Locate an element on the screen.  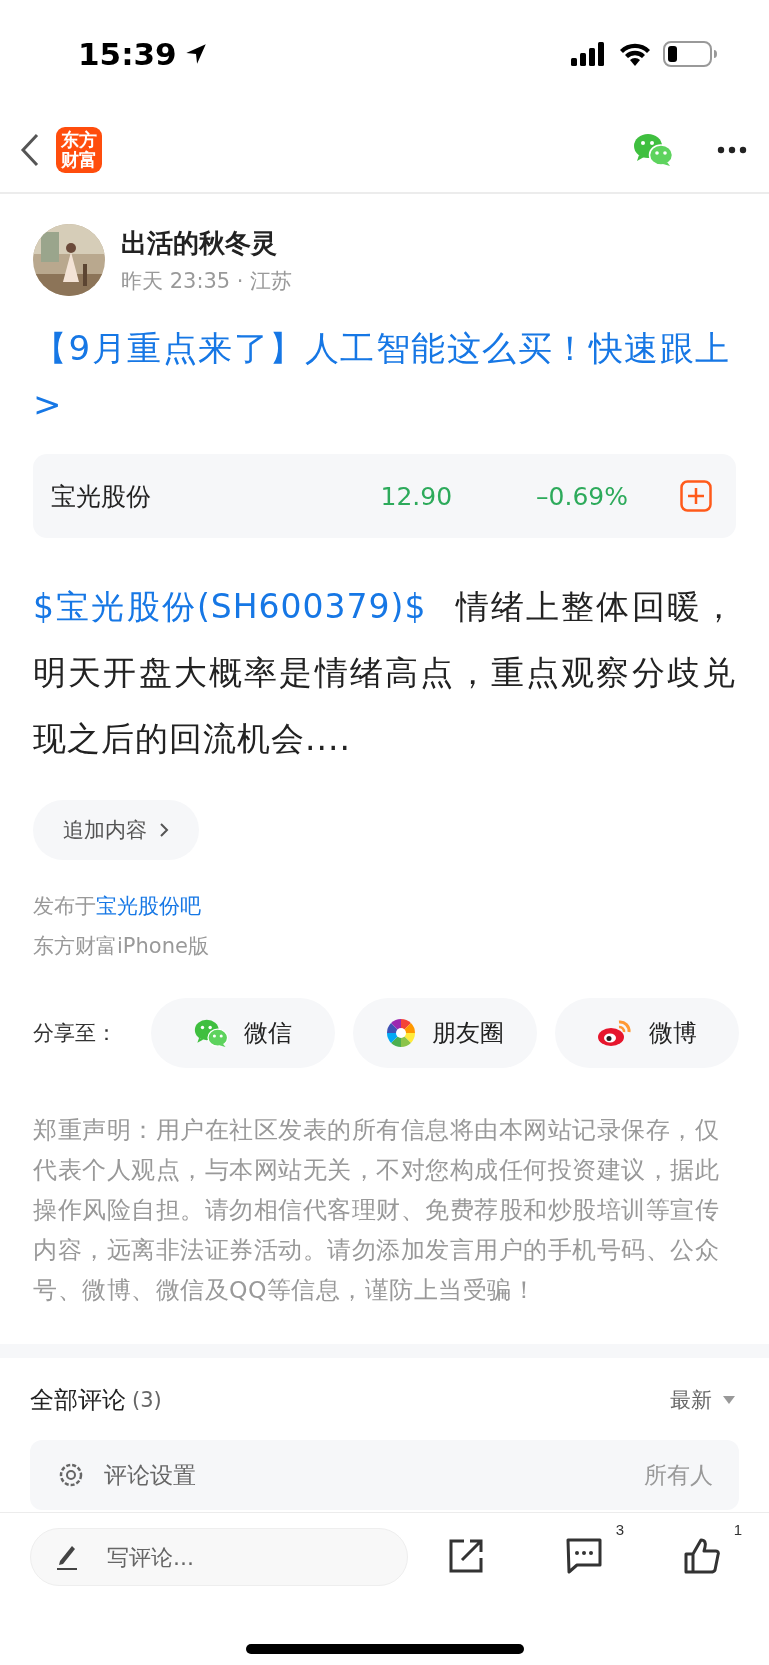
settings-label: 评论设置 is located at coordinates (150, 1475).